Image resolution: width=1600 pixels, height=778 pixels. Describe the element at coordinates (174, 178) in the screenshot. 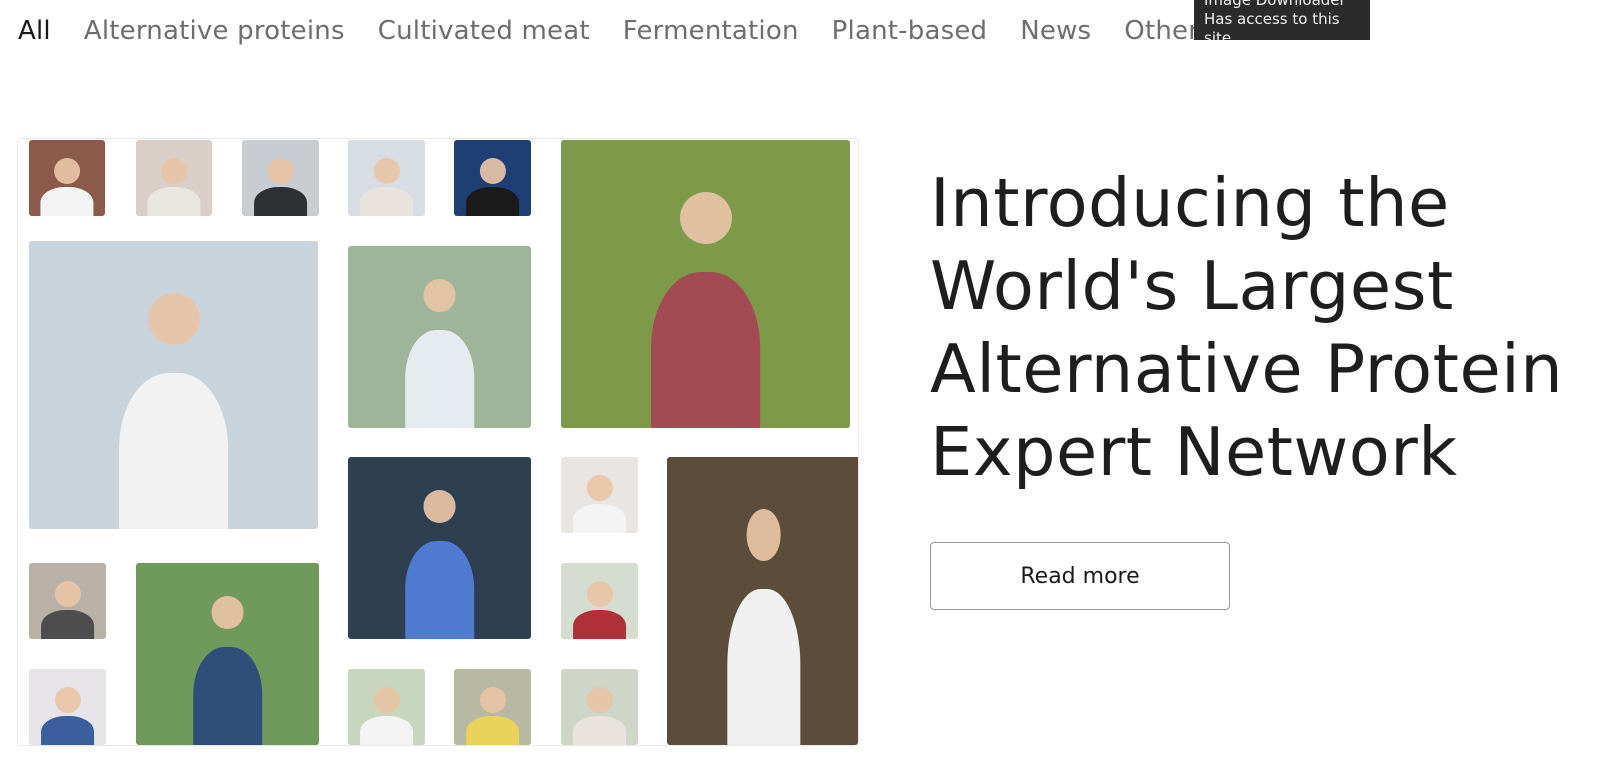

I see `photo-woman-curly-hair-portrait` at that location.